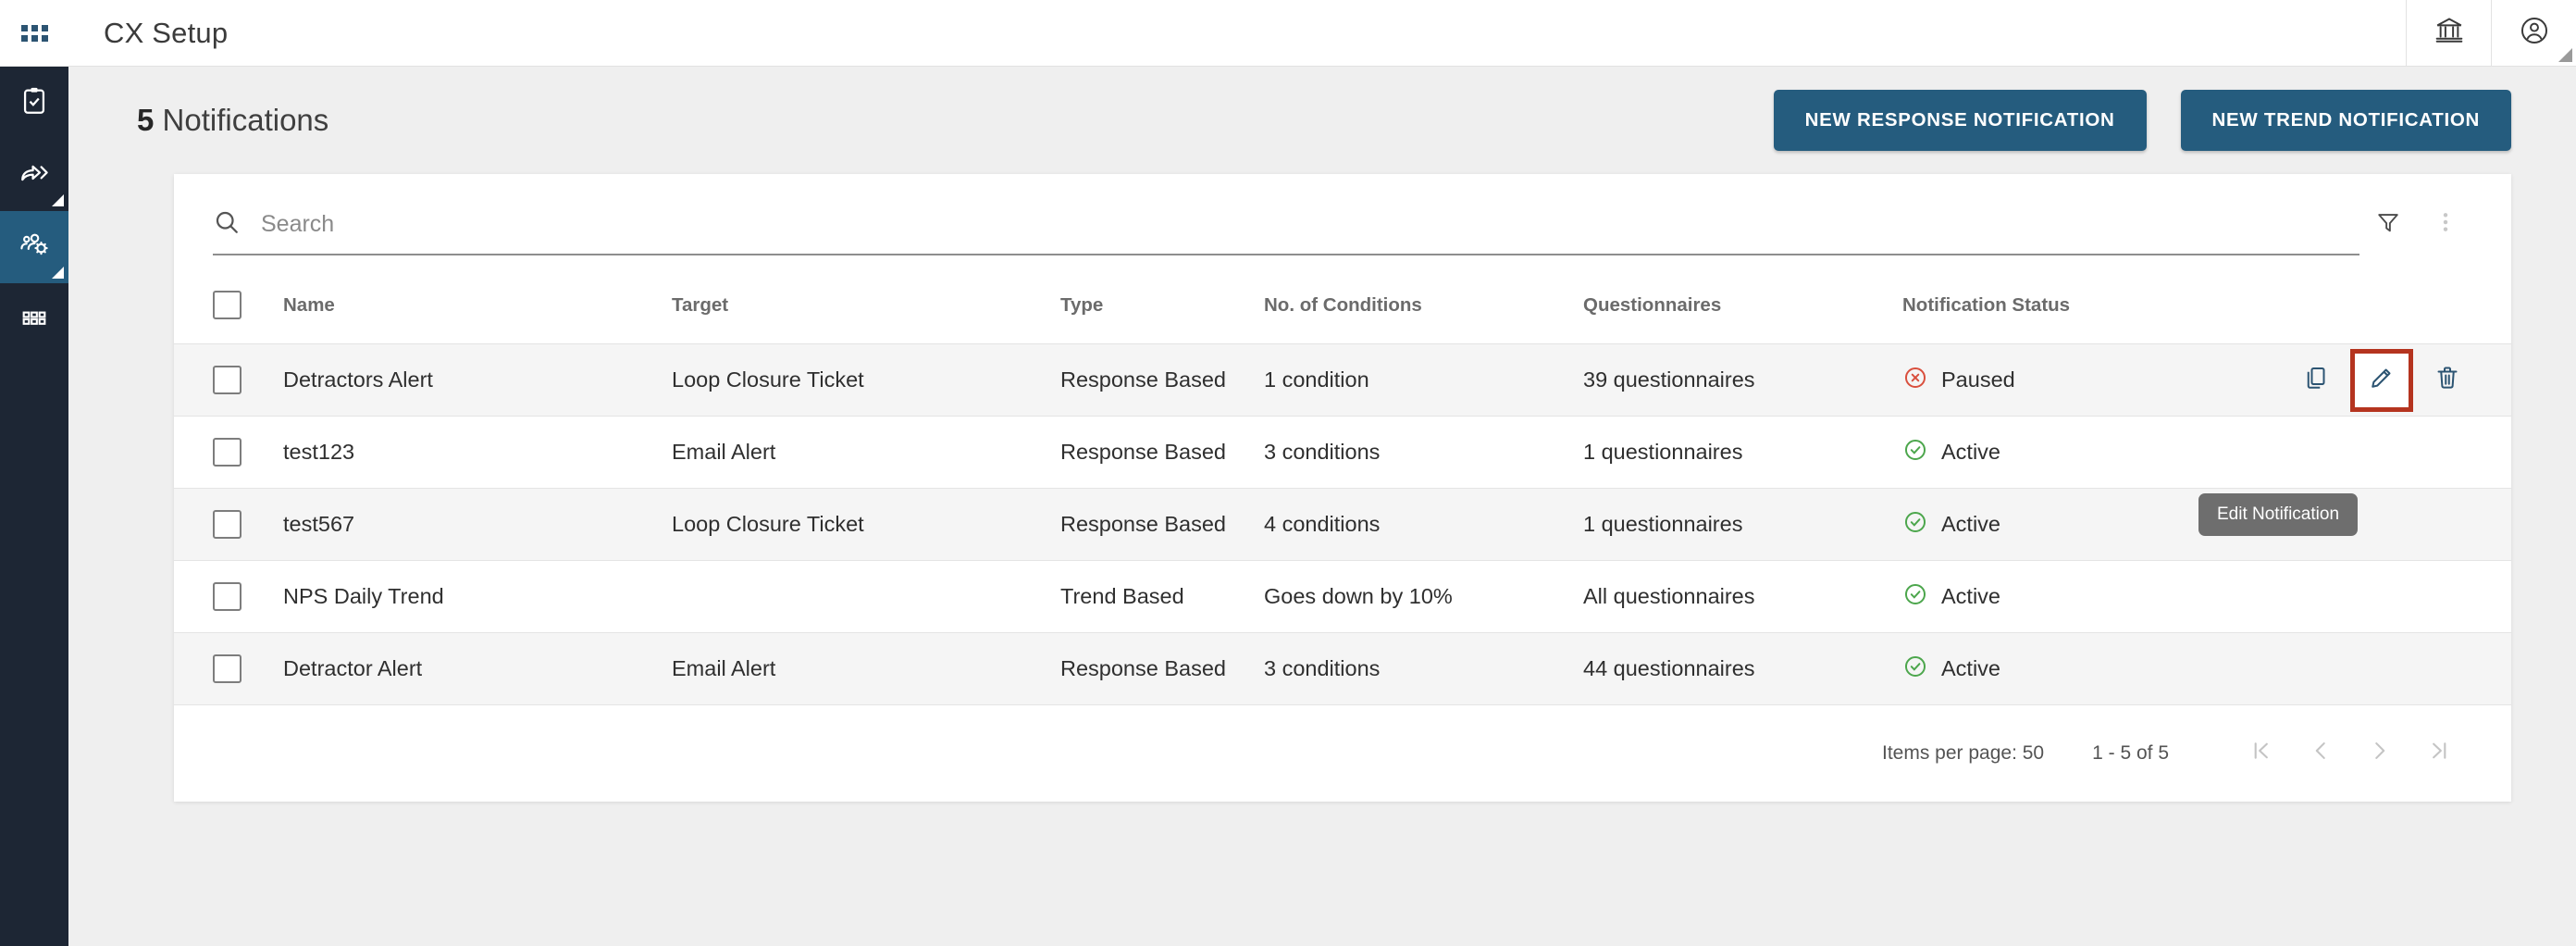 The image size is (2576, 946). Describe the element at coordinates (866, 299) in the screenshot. I see `column-header-target: Target` at that location.